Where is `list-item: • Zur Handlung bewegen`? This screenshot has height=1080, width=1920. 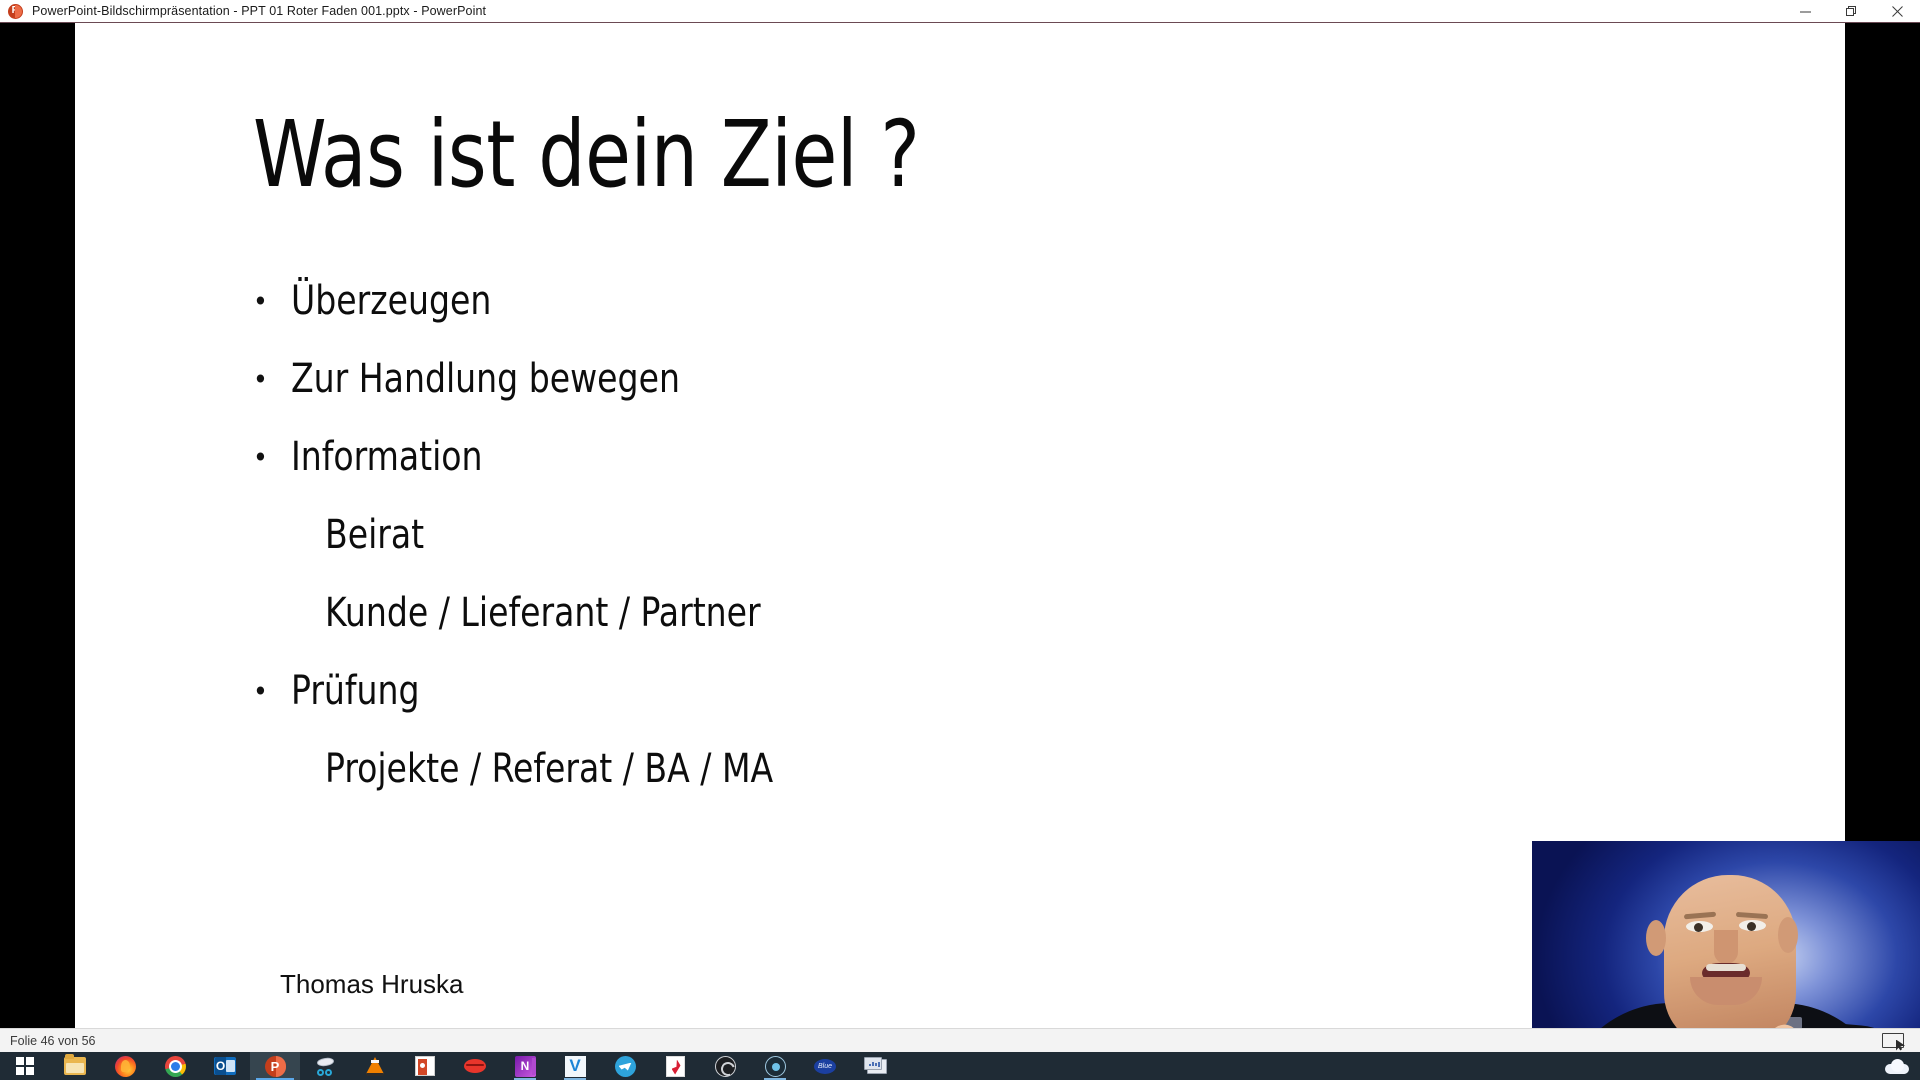 list-item: • Zur Handlung bewegen is located at coordinates (903, 379).